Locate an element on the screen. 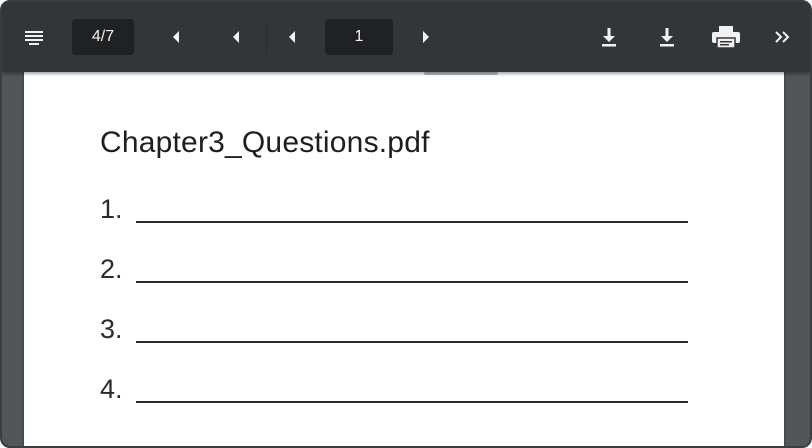 This screenshot has height=448, width=812. question-row: 4. is located at coordinates (400, 394).